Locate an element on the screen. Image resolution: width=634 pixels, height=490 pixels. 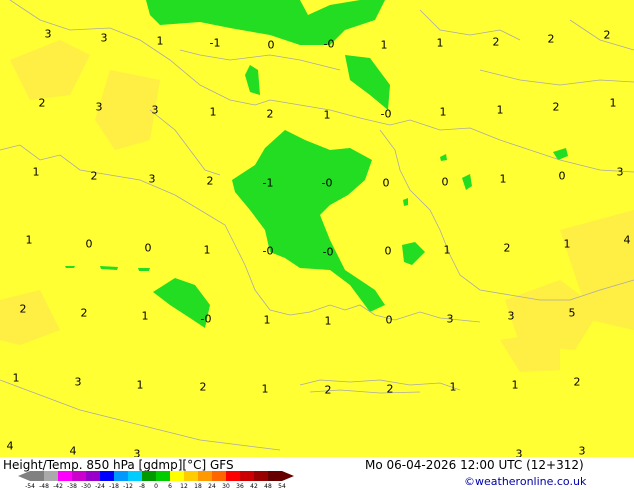
colorbar-tick-label: -12 is located at coordinates (128, 486).